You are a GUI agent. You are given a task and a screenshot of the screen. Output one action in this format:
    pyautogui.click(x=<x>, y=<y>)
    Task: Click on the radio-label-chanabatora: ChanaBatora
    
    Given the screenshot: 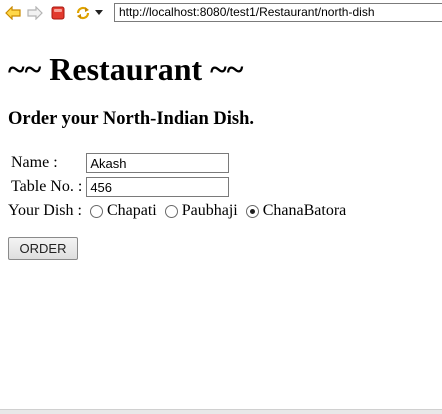 What is the action you would take?
    pyautogui.click(x=304, y=210)
    